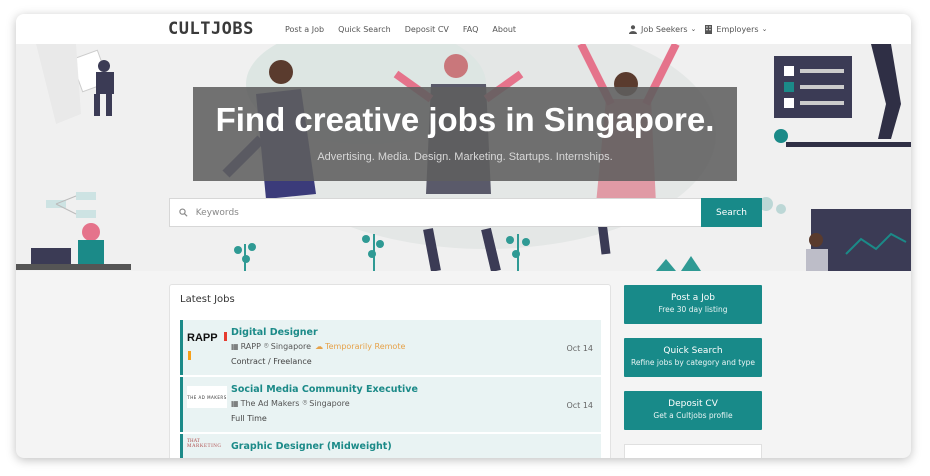 This screenshot has width=930, height=476. I want to click on hero-title: Find creative jobs in Singapore., so click(465, 119).